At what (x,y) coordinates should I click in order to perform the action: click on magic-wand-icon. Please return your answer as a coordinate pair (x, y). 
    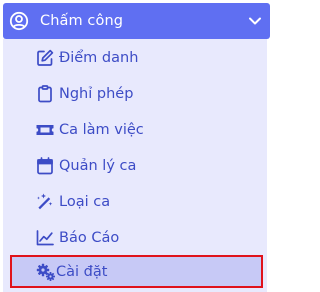
    Looking at the image, I should click on (45, 202).